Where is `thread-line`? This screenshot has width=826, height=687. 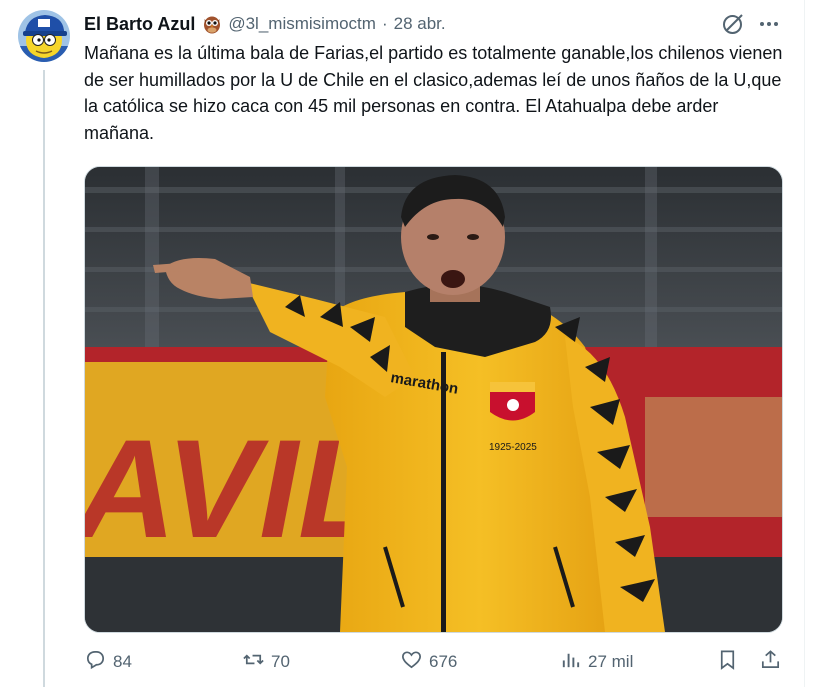
thread-line is located at coordinates (44, 378).